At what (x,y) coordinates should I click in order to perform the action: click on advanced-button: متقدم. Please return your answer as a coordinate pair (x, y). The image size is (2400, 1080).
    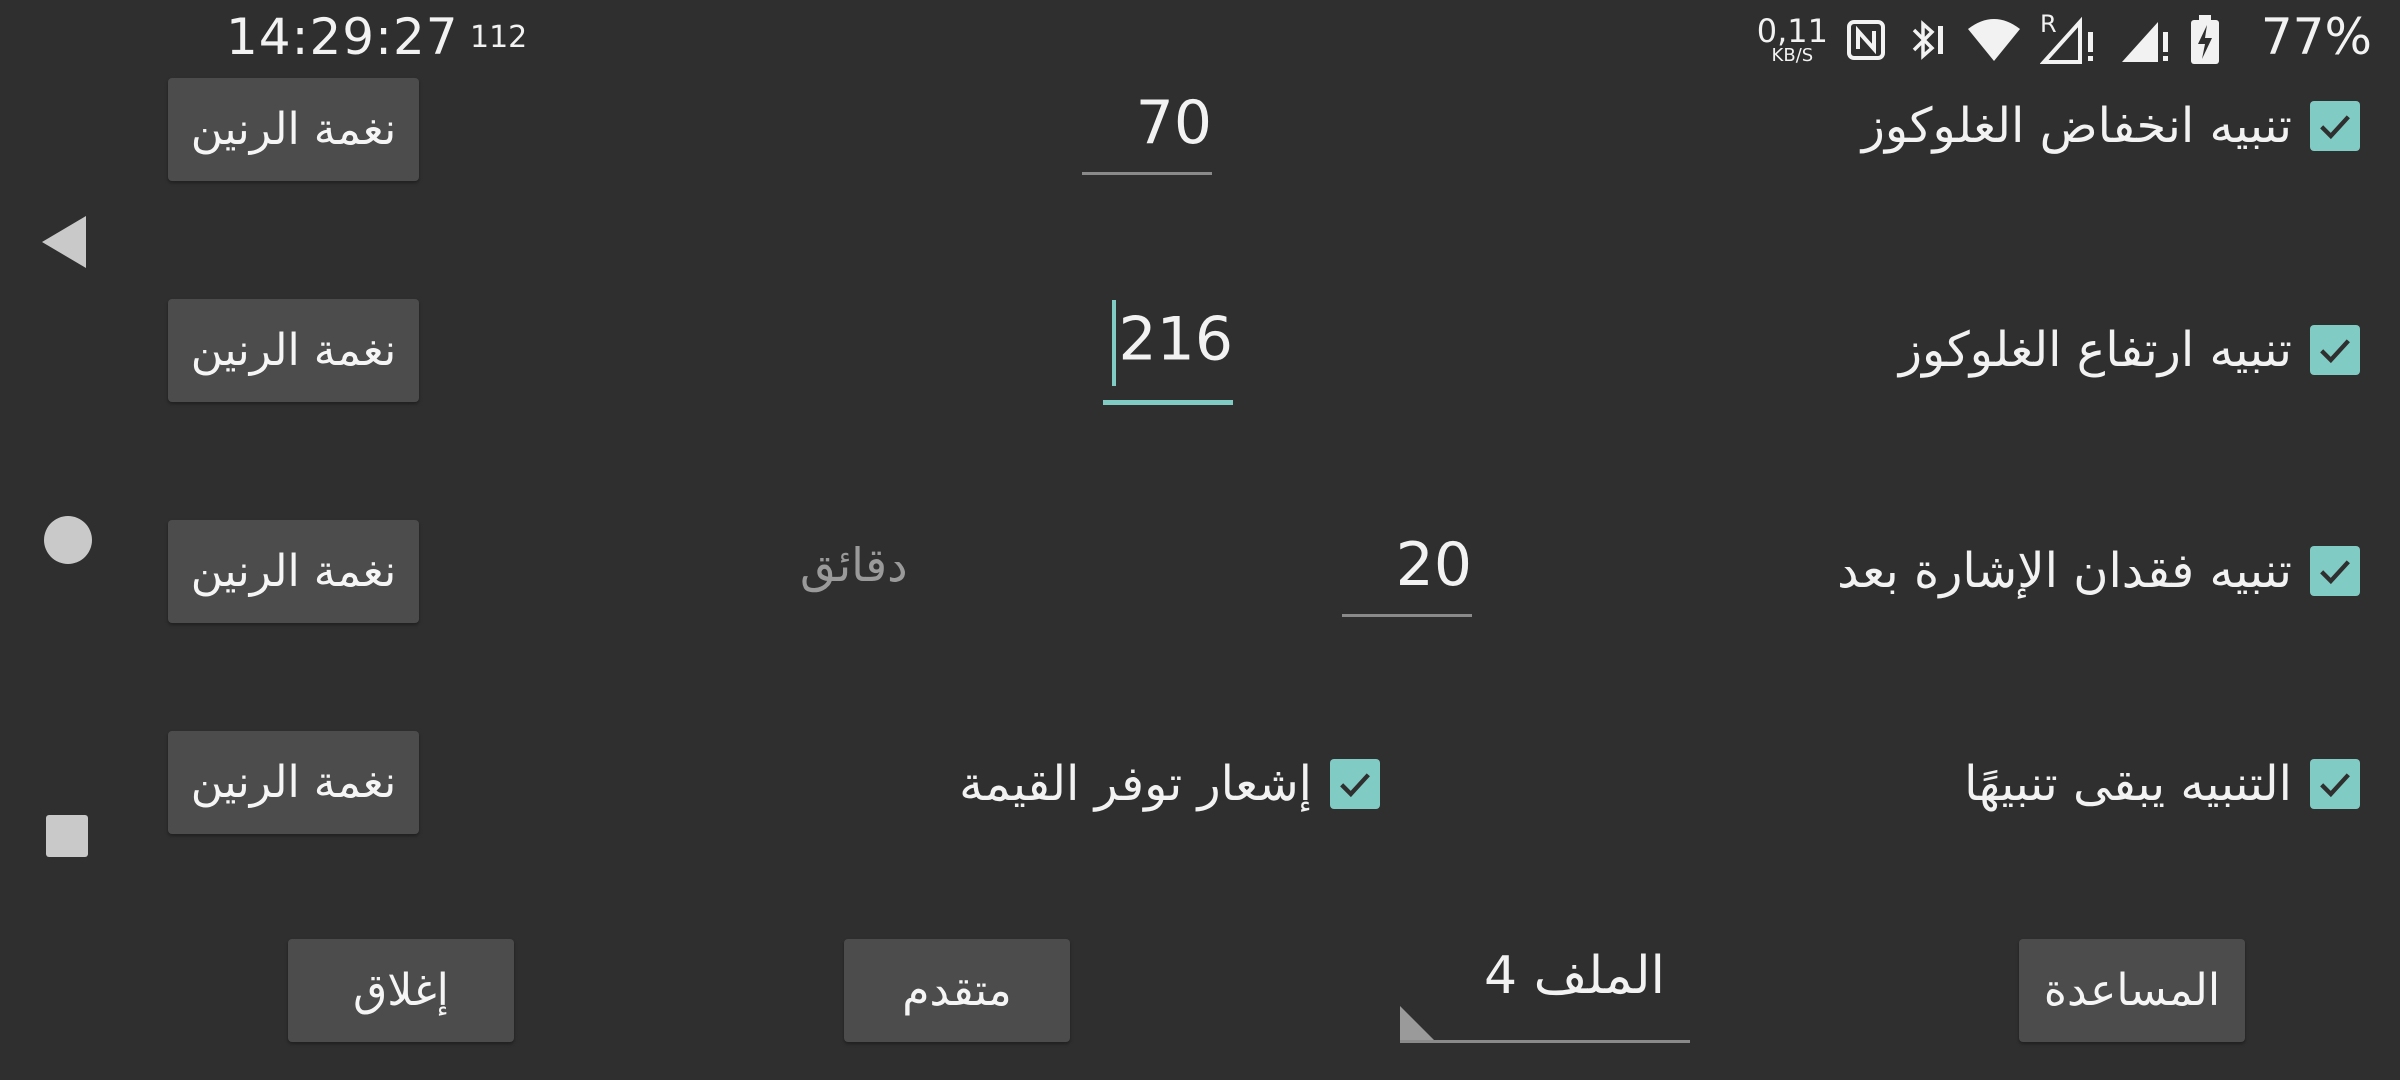
    Looking at the image, I should click on (957, 990).